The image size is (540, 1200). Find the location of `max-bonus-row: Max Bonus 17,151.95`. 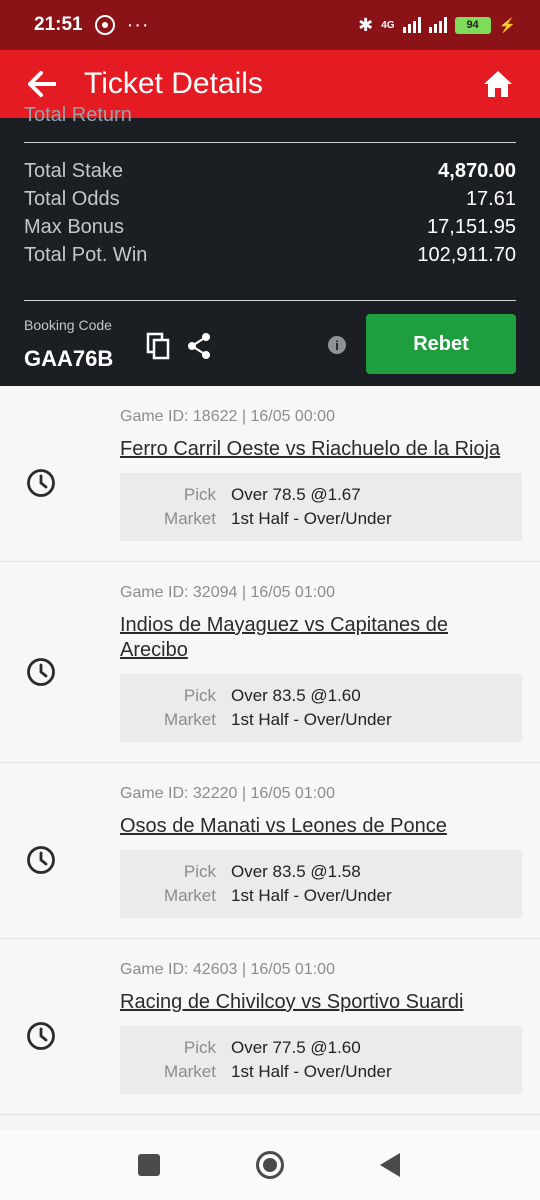

max-bonus-row: Max Bonus 17,151.95 is located at coordinates (270, 227).